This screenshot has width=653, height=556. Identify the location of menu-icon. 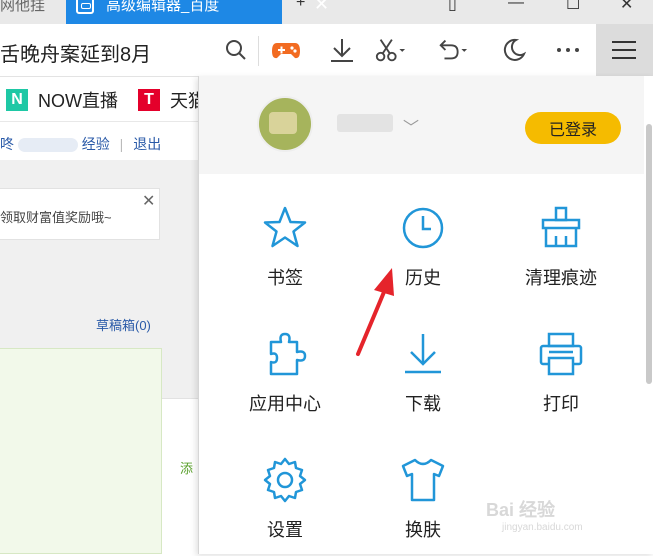
(624, 50).